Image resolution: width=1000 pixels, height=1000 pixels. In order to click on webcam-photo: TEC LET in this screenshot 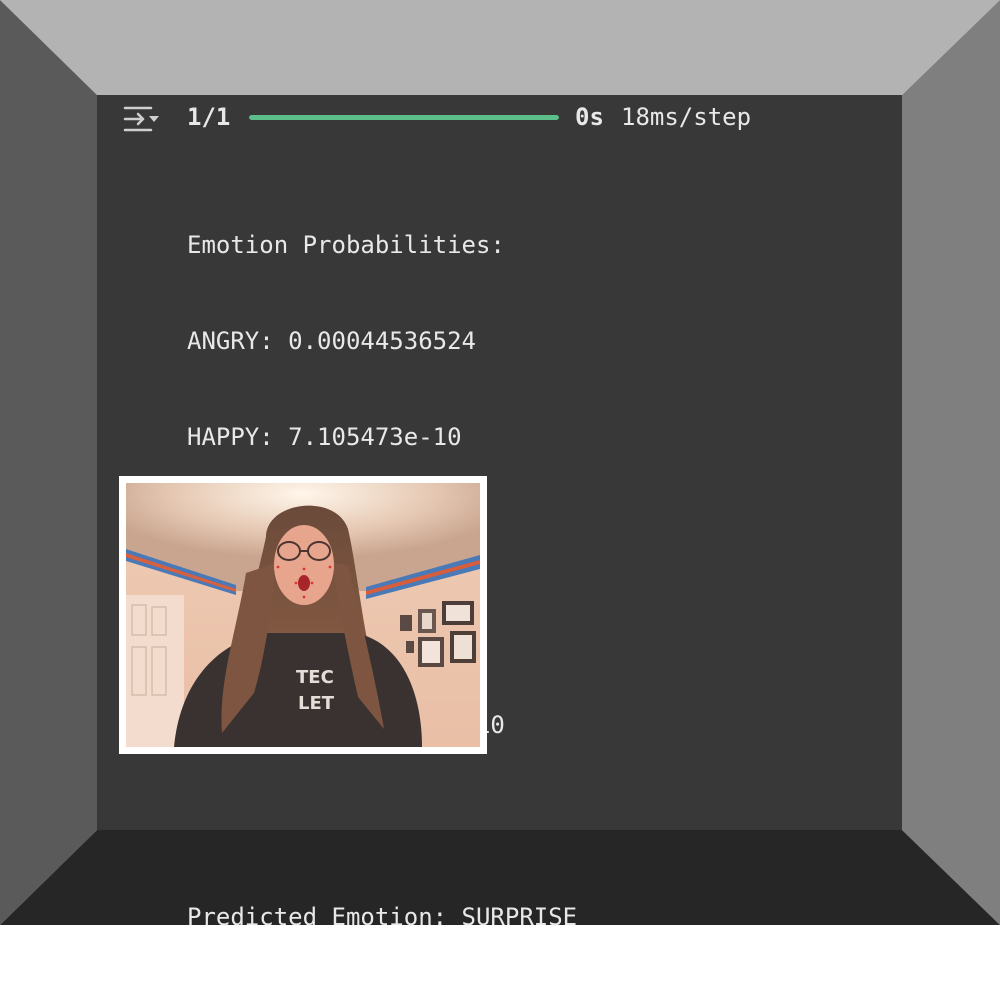, I will do `click(303, 615)`.